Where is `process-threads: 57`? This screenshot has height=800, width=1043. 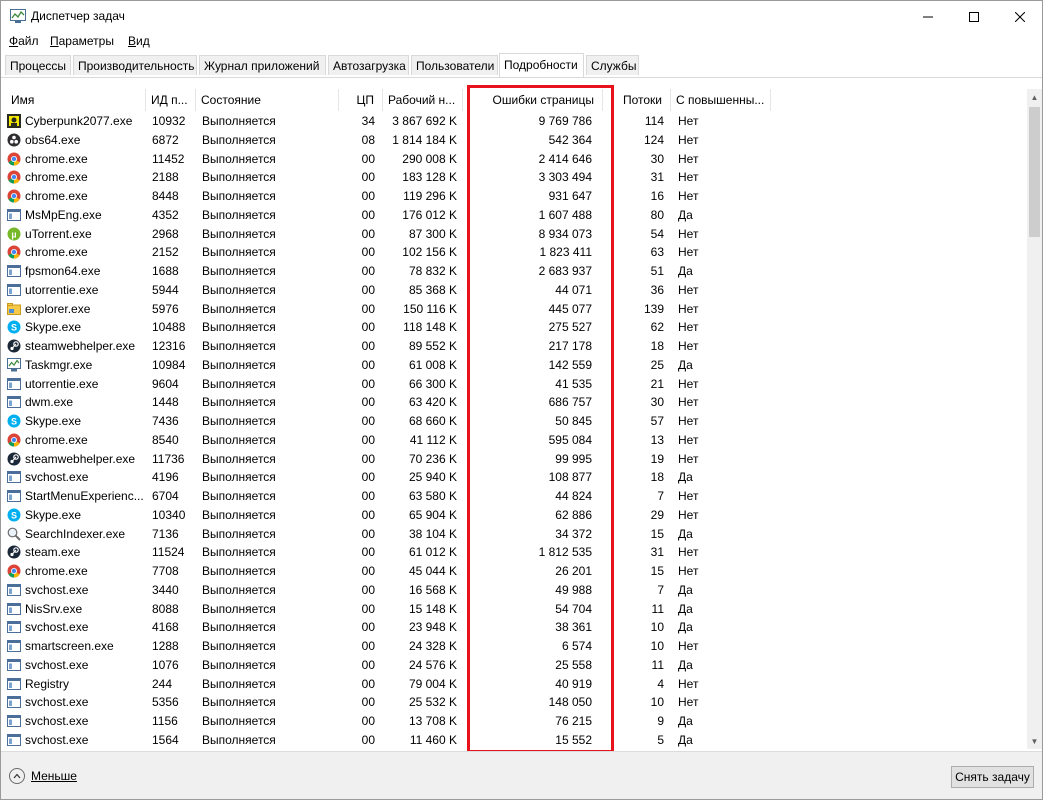
process-threads: 57 is located at coordinates (657, 421).